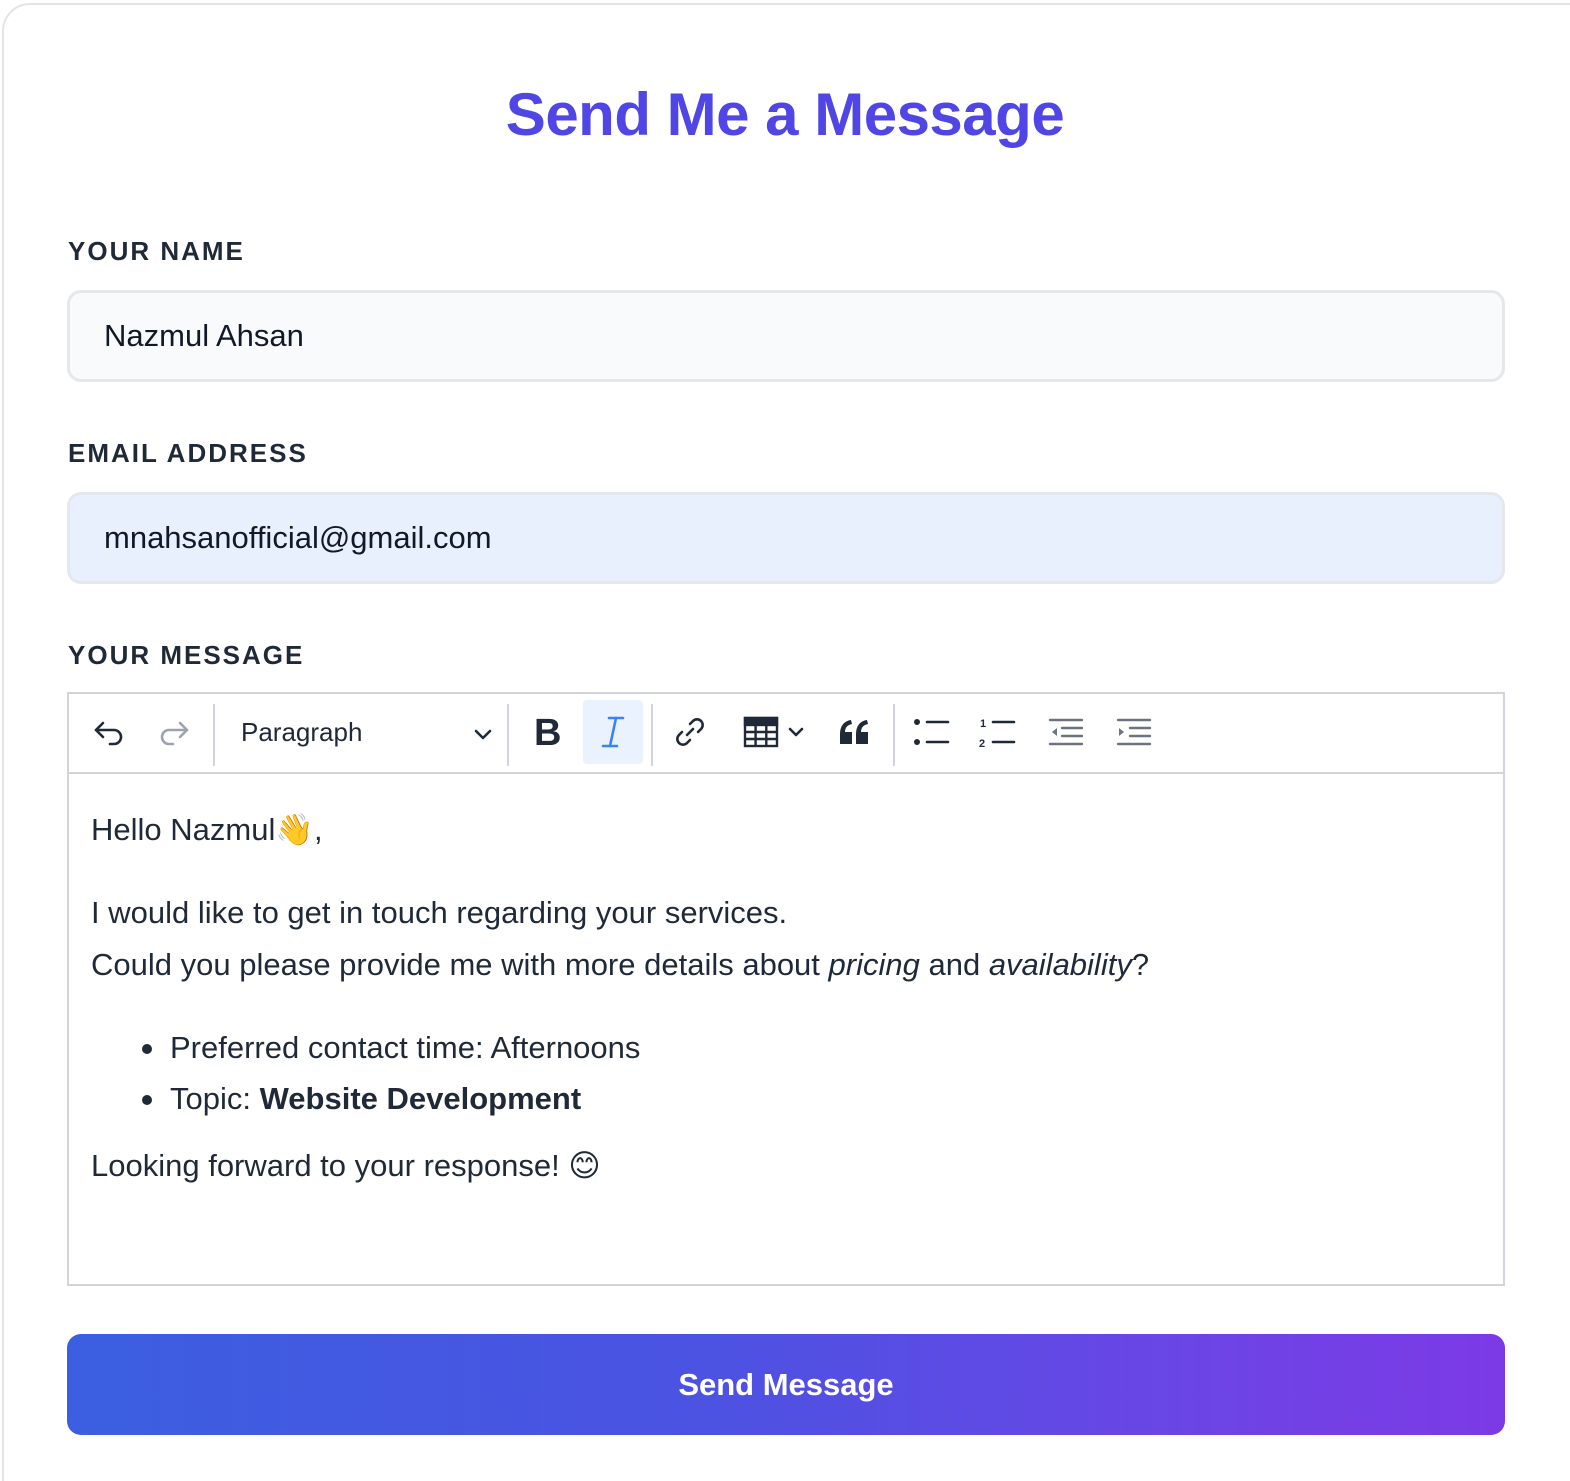 The image size is (1570, 1481). Describe the element at coordinates (787, 1166) in the screenshot. I see `closing-line: Looking forward to your response! 😊` at that location.